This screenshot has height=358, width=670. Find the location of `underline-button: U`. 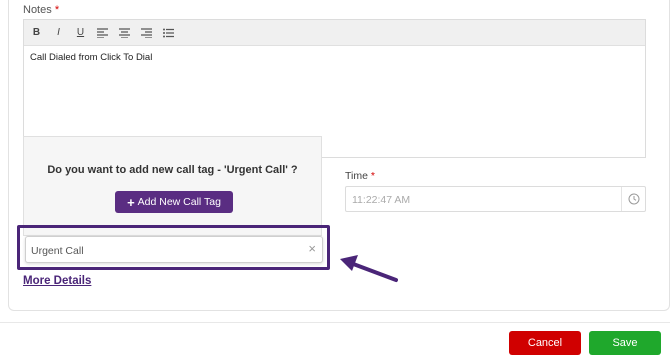

underline-button: U is located at coordinates (80, 33).